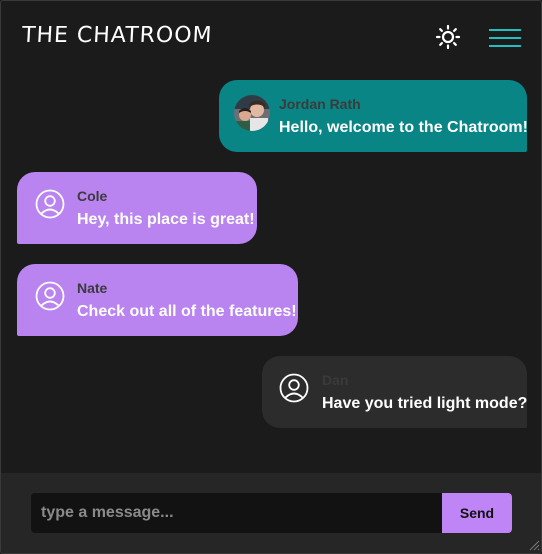  What do you see at coordinates (403, 127) in the screenshot?
I see `message-text: Hello, welcome to the Chatroom!` at bounding box center [403, 127].